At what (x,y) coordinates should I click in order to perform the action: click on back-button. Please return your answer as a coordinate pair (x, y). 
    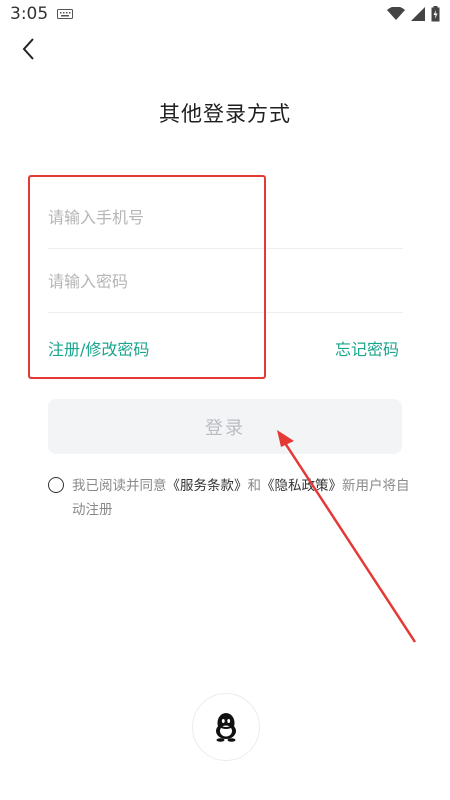
    Looking at the image, I should click on (29, 49).